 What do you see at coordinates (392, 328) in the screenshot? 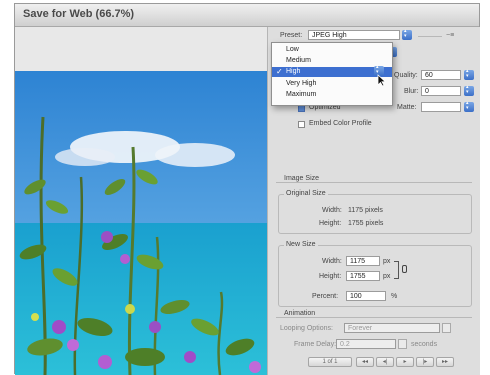
I see `looping-select: Forever` at bounding box center [392, 328].